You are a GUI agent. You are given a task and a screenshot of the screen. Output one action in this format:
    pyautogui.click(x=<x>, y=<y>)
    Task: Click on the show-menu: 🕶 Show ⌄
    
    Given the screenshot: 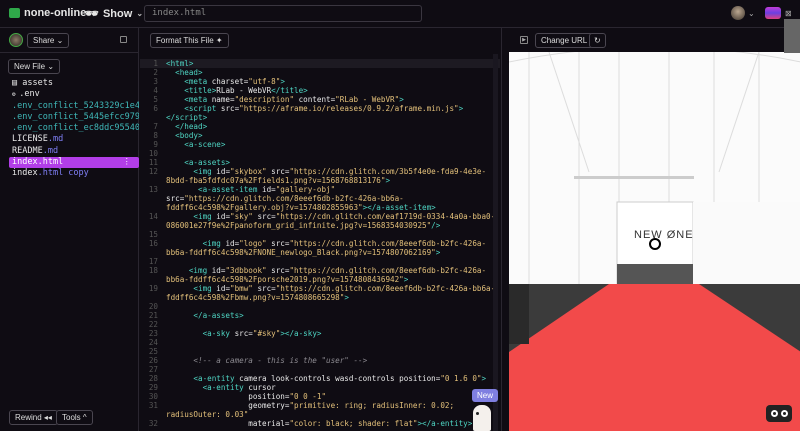 What is the action you would take?
    pyautogui.click(x=114, y=14)
    